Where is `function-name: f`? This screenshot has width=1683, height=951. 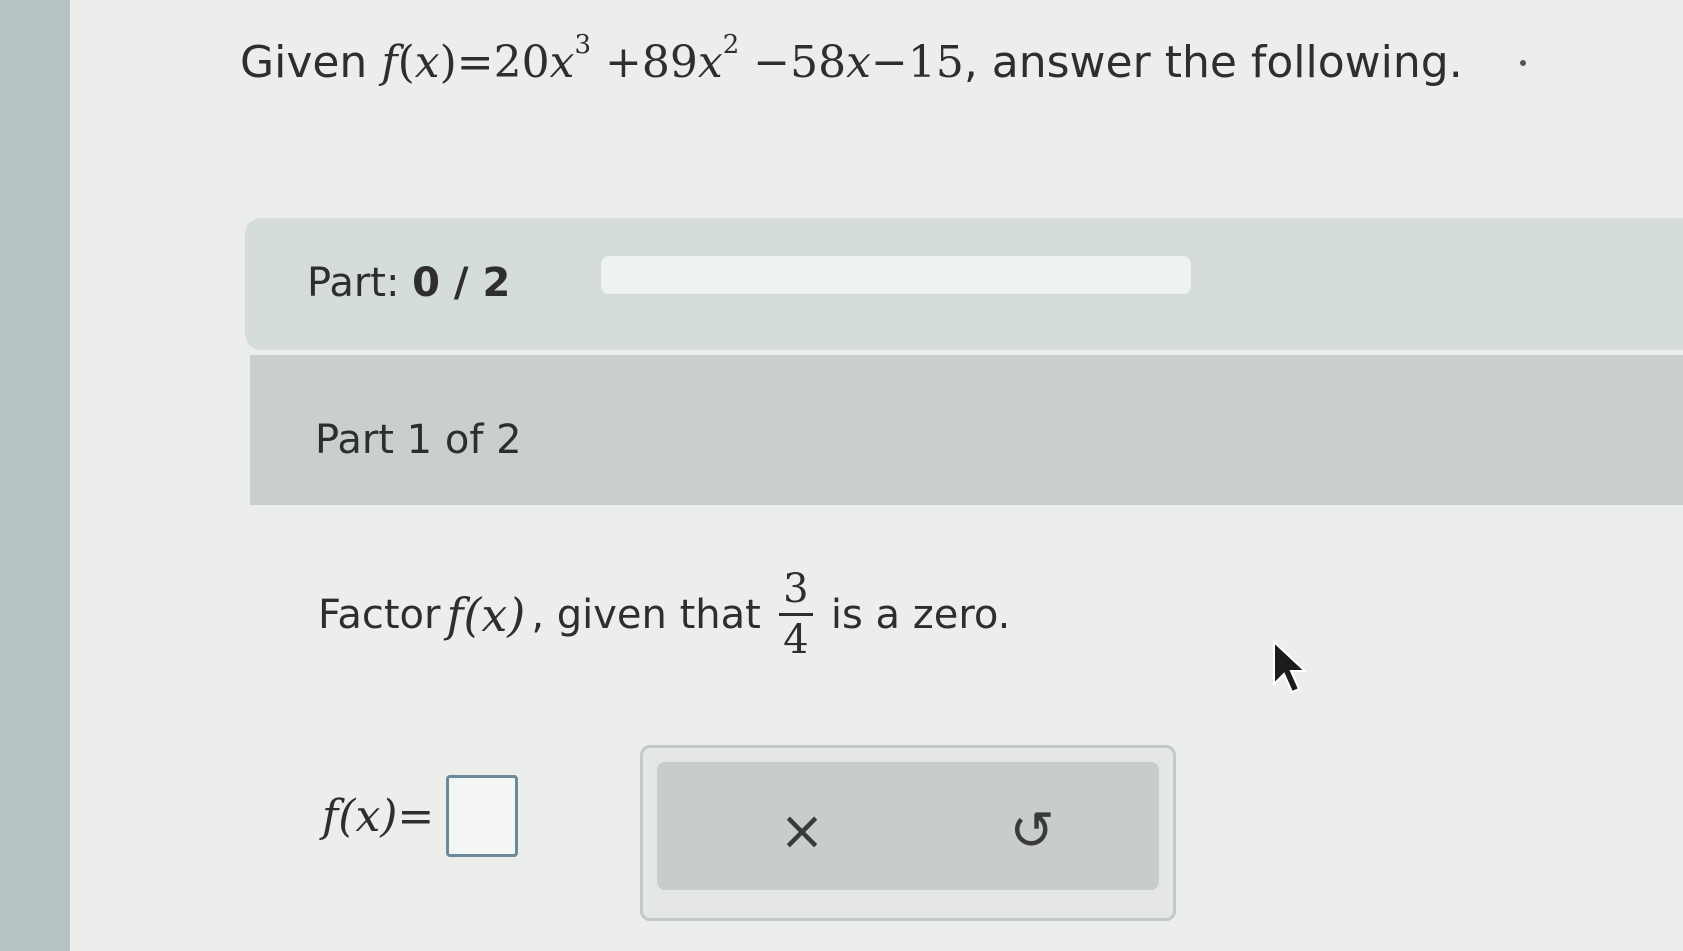
function-name: f is located at coordinates (389, 62).